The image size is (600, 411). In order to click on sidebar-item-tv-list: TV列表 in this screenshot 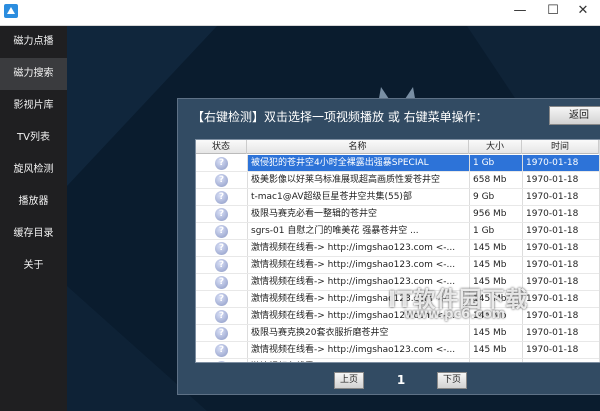, I will do `click(33, 138)`.